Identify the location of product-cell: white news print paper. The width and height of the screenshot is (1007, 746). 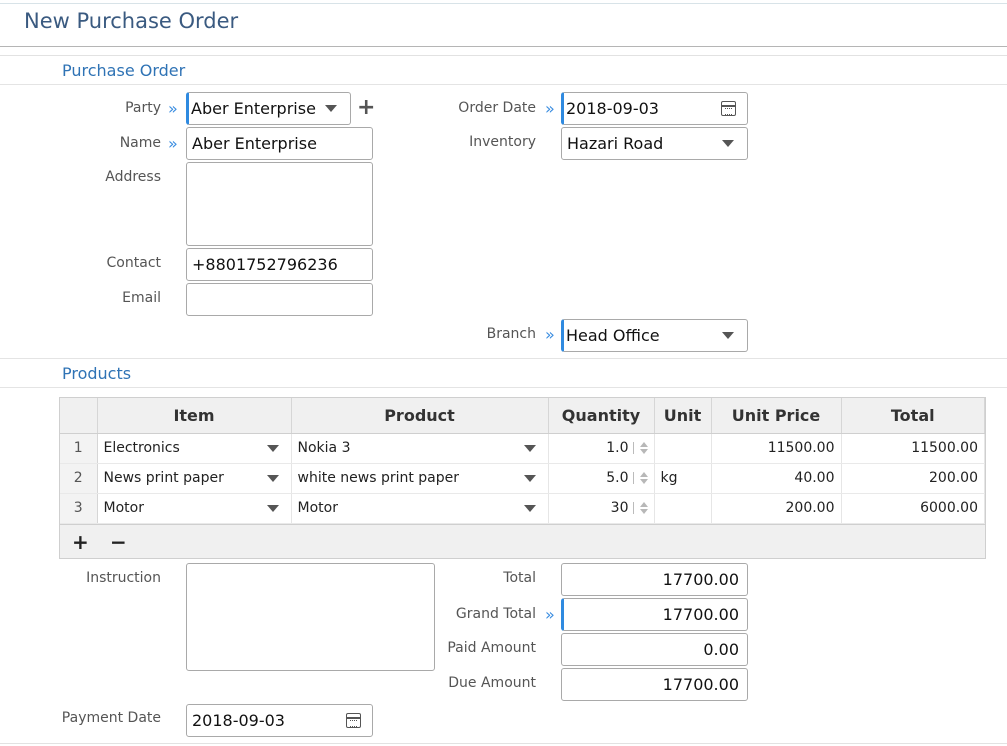
(420, 478).